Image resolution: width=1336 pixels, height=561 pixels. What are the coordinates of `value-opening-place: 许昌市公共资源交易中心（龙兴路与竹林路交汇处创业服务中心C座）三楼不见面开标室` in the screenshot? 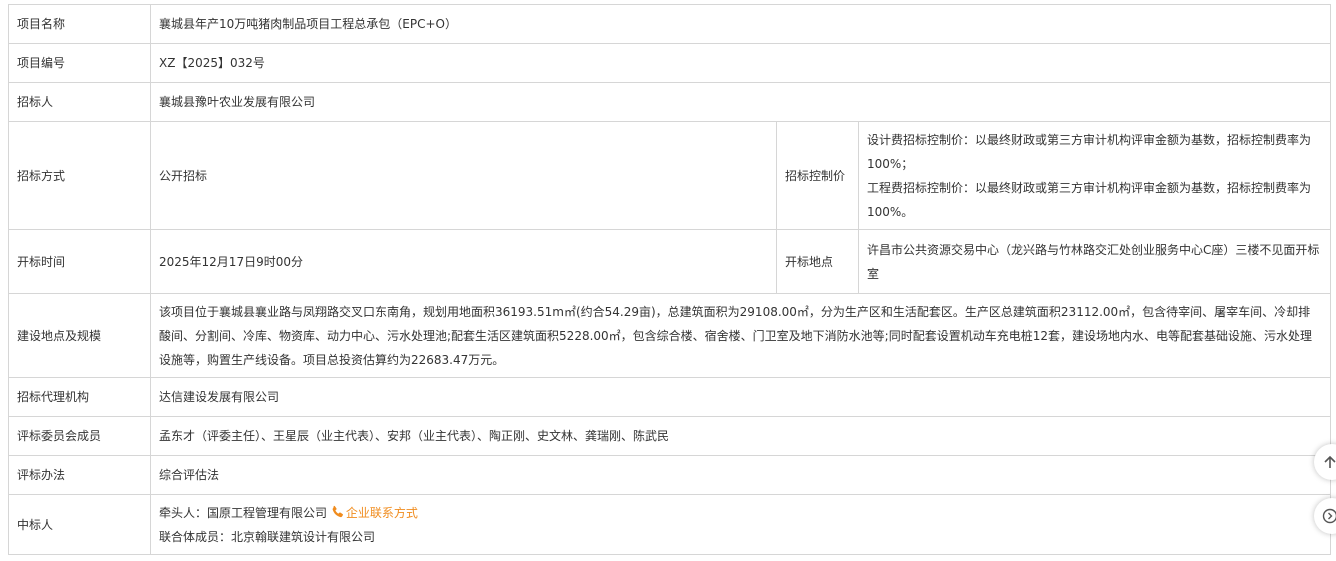 It's located at (1094, 261).